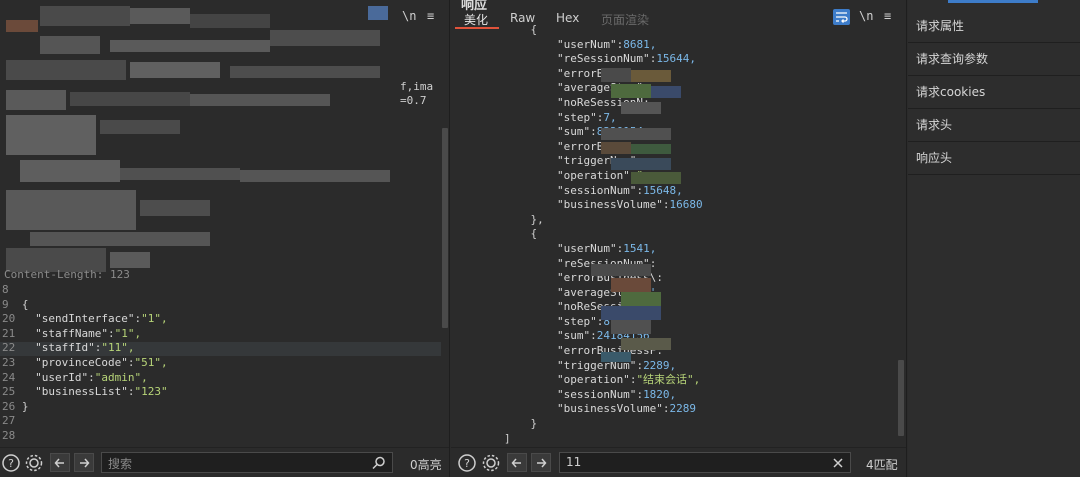 The image size is (1080, 477). Describe the element at coordinates (901, 398) in the screenshot. I see `response-scroll-thumb` at that location.